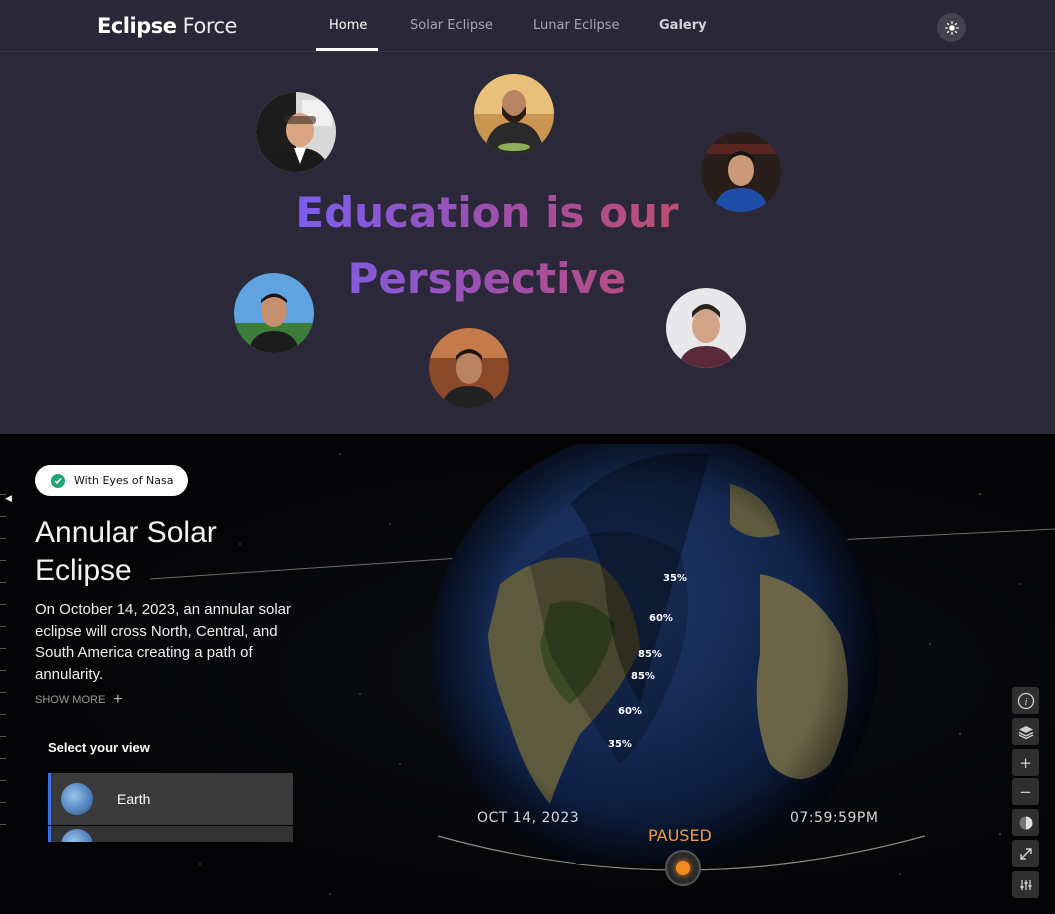  I want to click on scrubber-dot, so click(683, 868).